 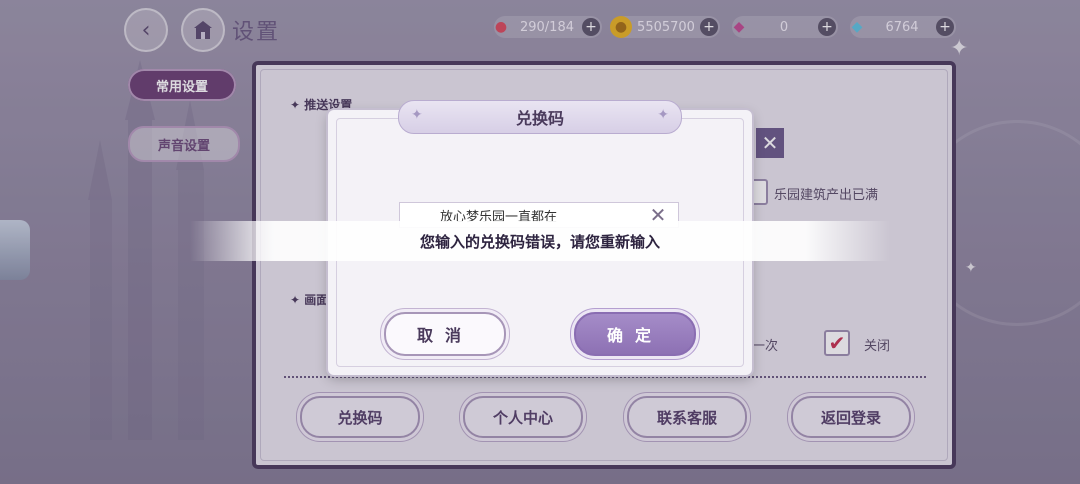 I want to click on dialog-title: 兑换码, so click(x=539, y=118).